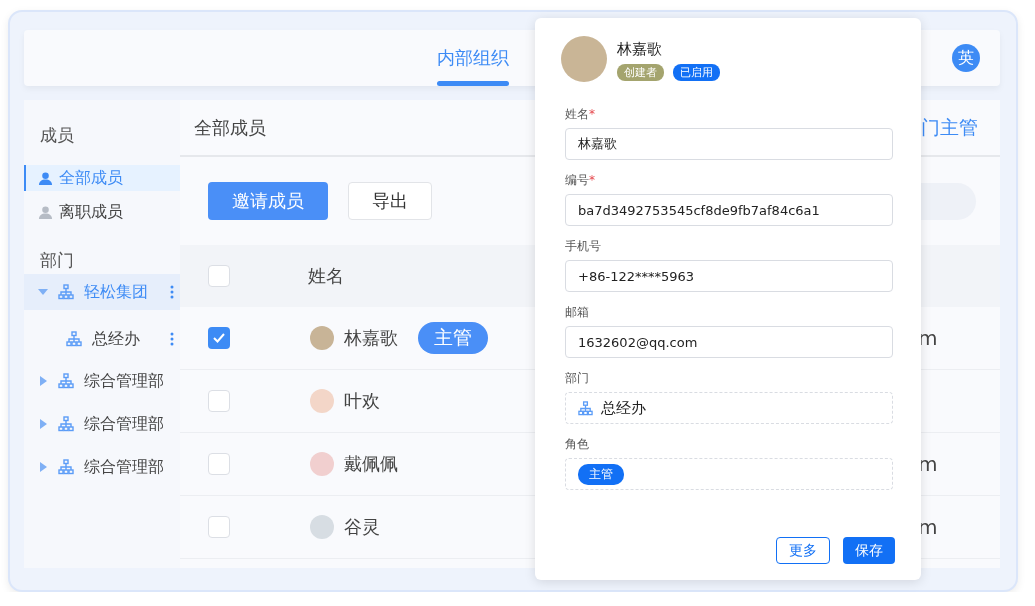 The width and height of the screenshot is (1035, 606). What do you see at coordinates (577, 378) in the screenshot?
I see `field-label: 部门` at bounding box center [577, 378].